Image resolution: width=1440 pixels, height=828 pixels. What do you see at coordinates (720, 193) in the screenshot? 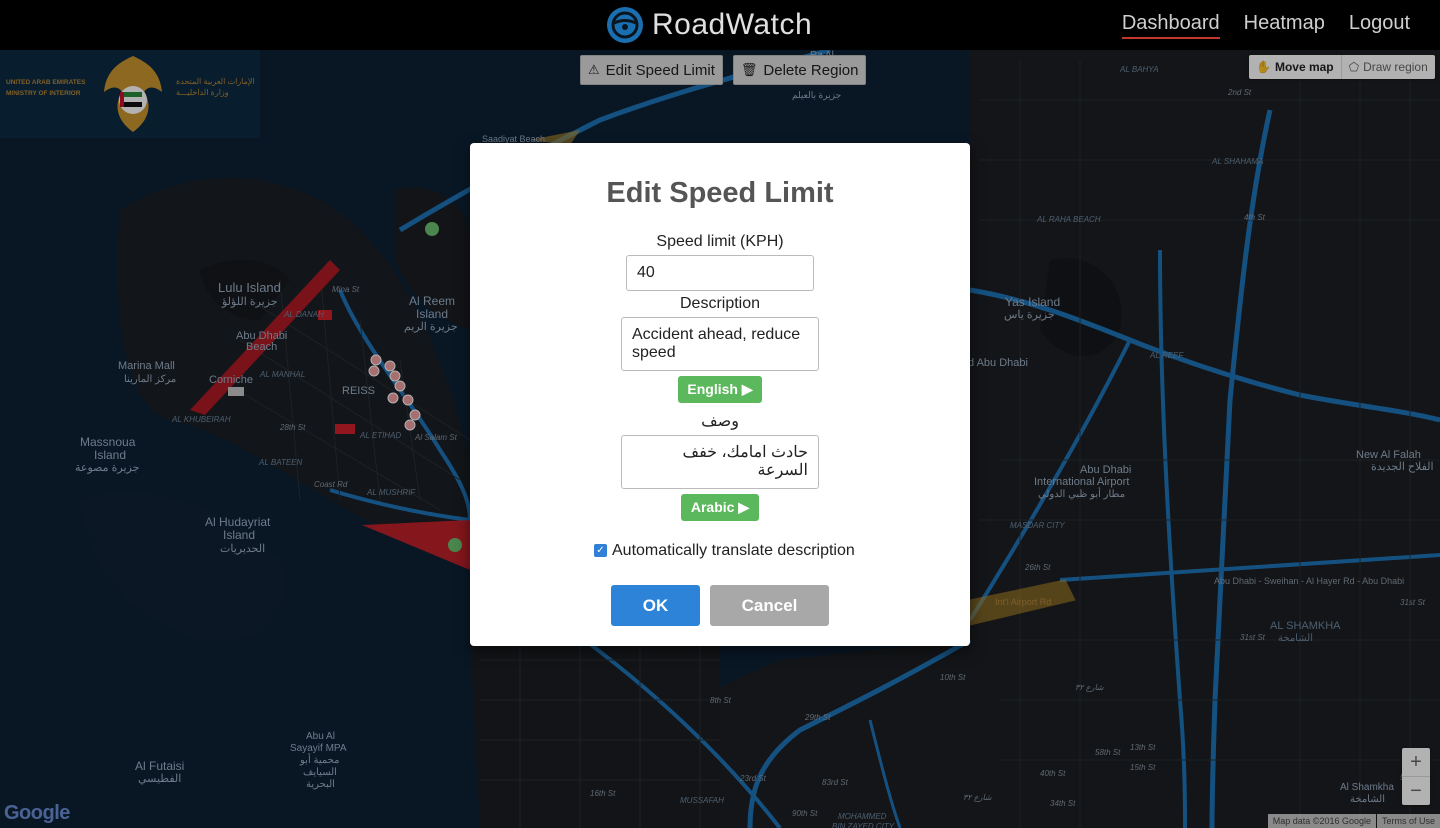
I see `modal-title: Edit Speed Limit` at bounding box center [720, 193].